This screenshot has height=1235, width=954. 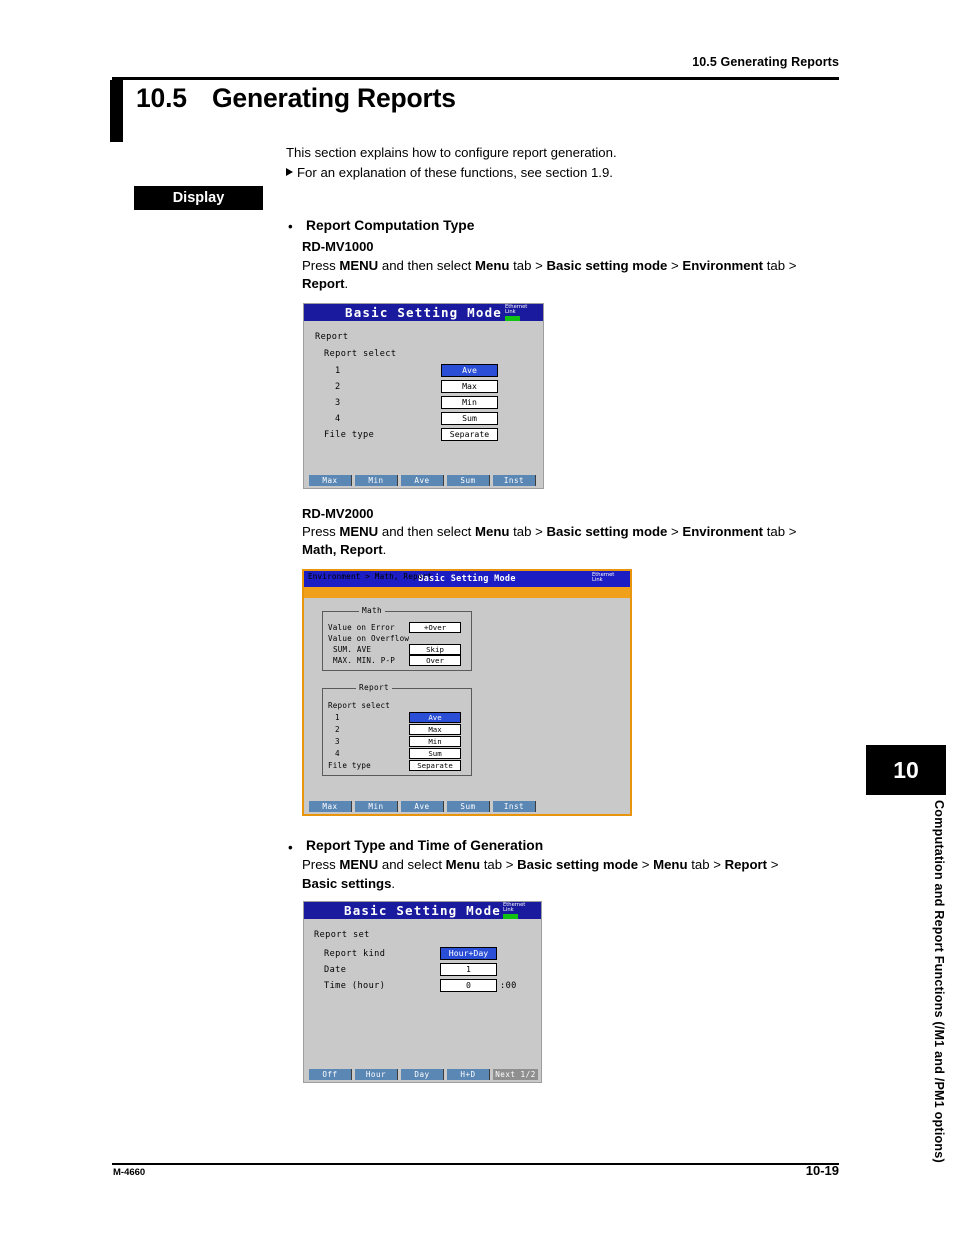 What do you see at coordinates (369, 638) in the screenshot?
I see `label-value-on-overflow: Value on Overflow` at bounding box center [369, 638].